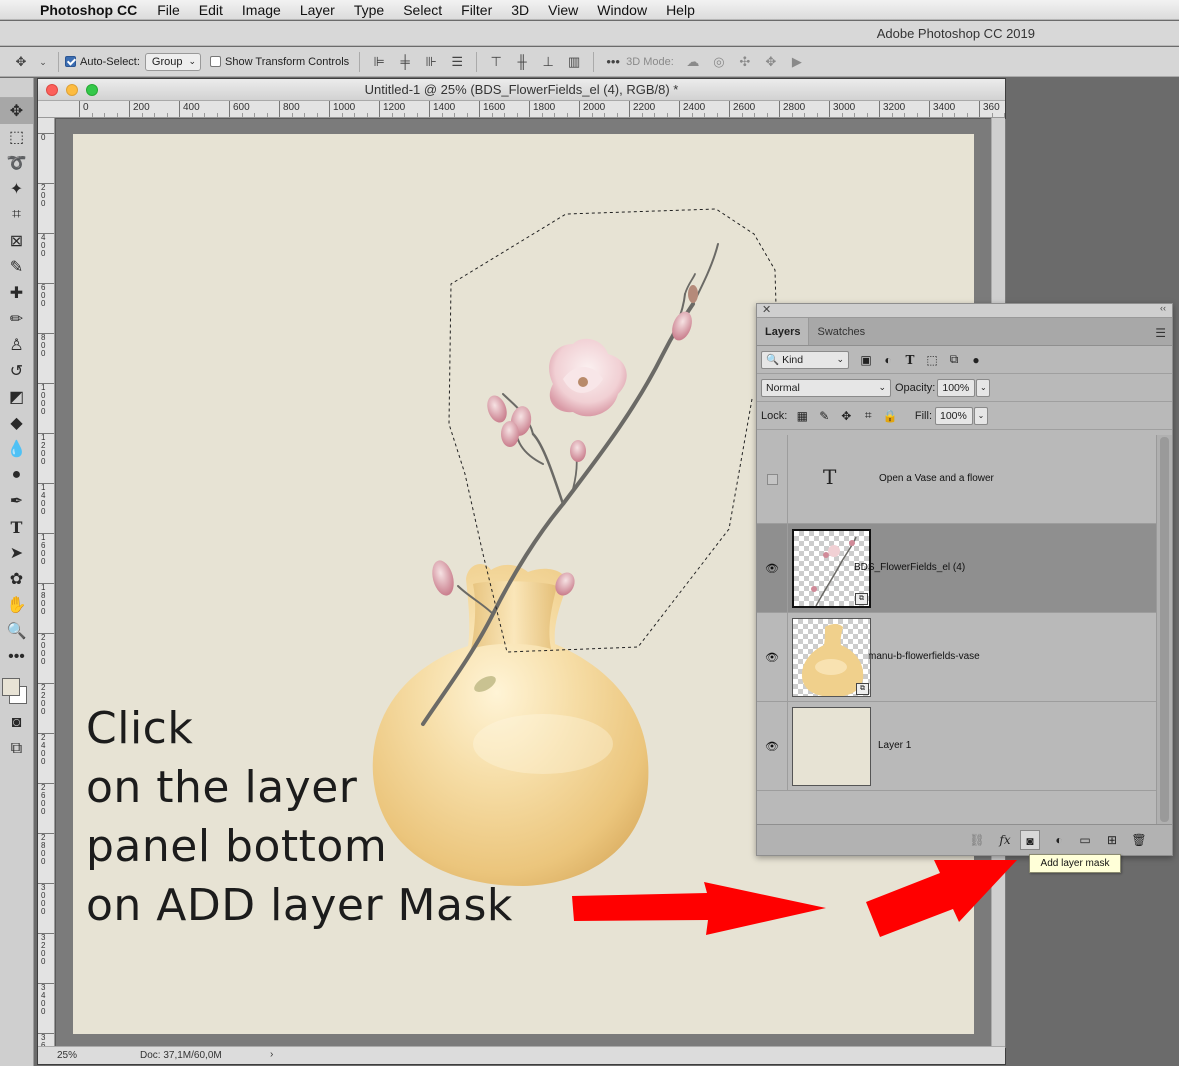 The height and width of the screenshot is (1066, 1179). What do you see at coordinates (548, 62) in the screenshot?
I see `align-bottom-icon: ⊥` at bounding box center [548, 62].